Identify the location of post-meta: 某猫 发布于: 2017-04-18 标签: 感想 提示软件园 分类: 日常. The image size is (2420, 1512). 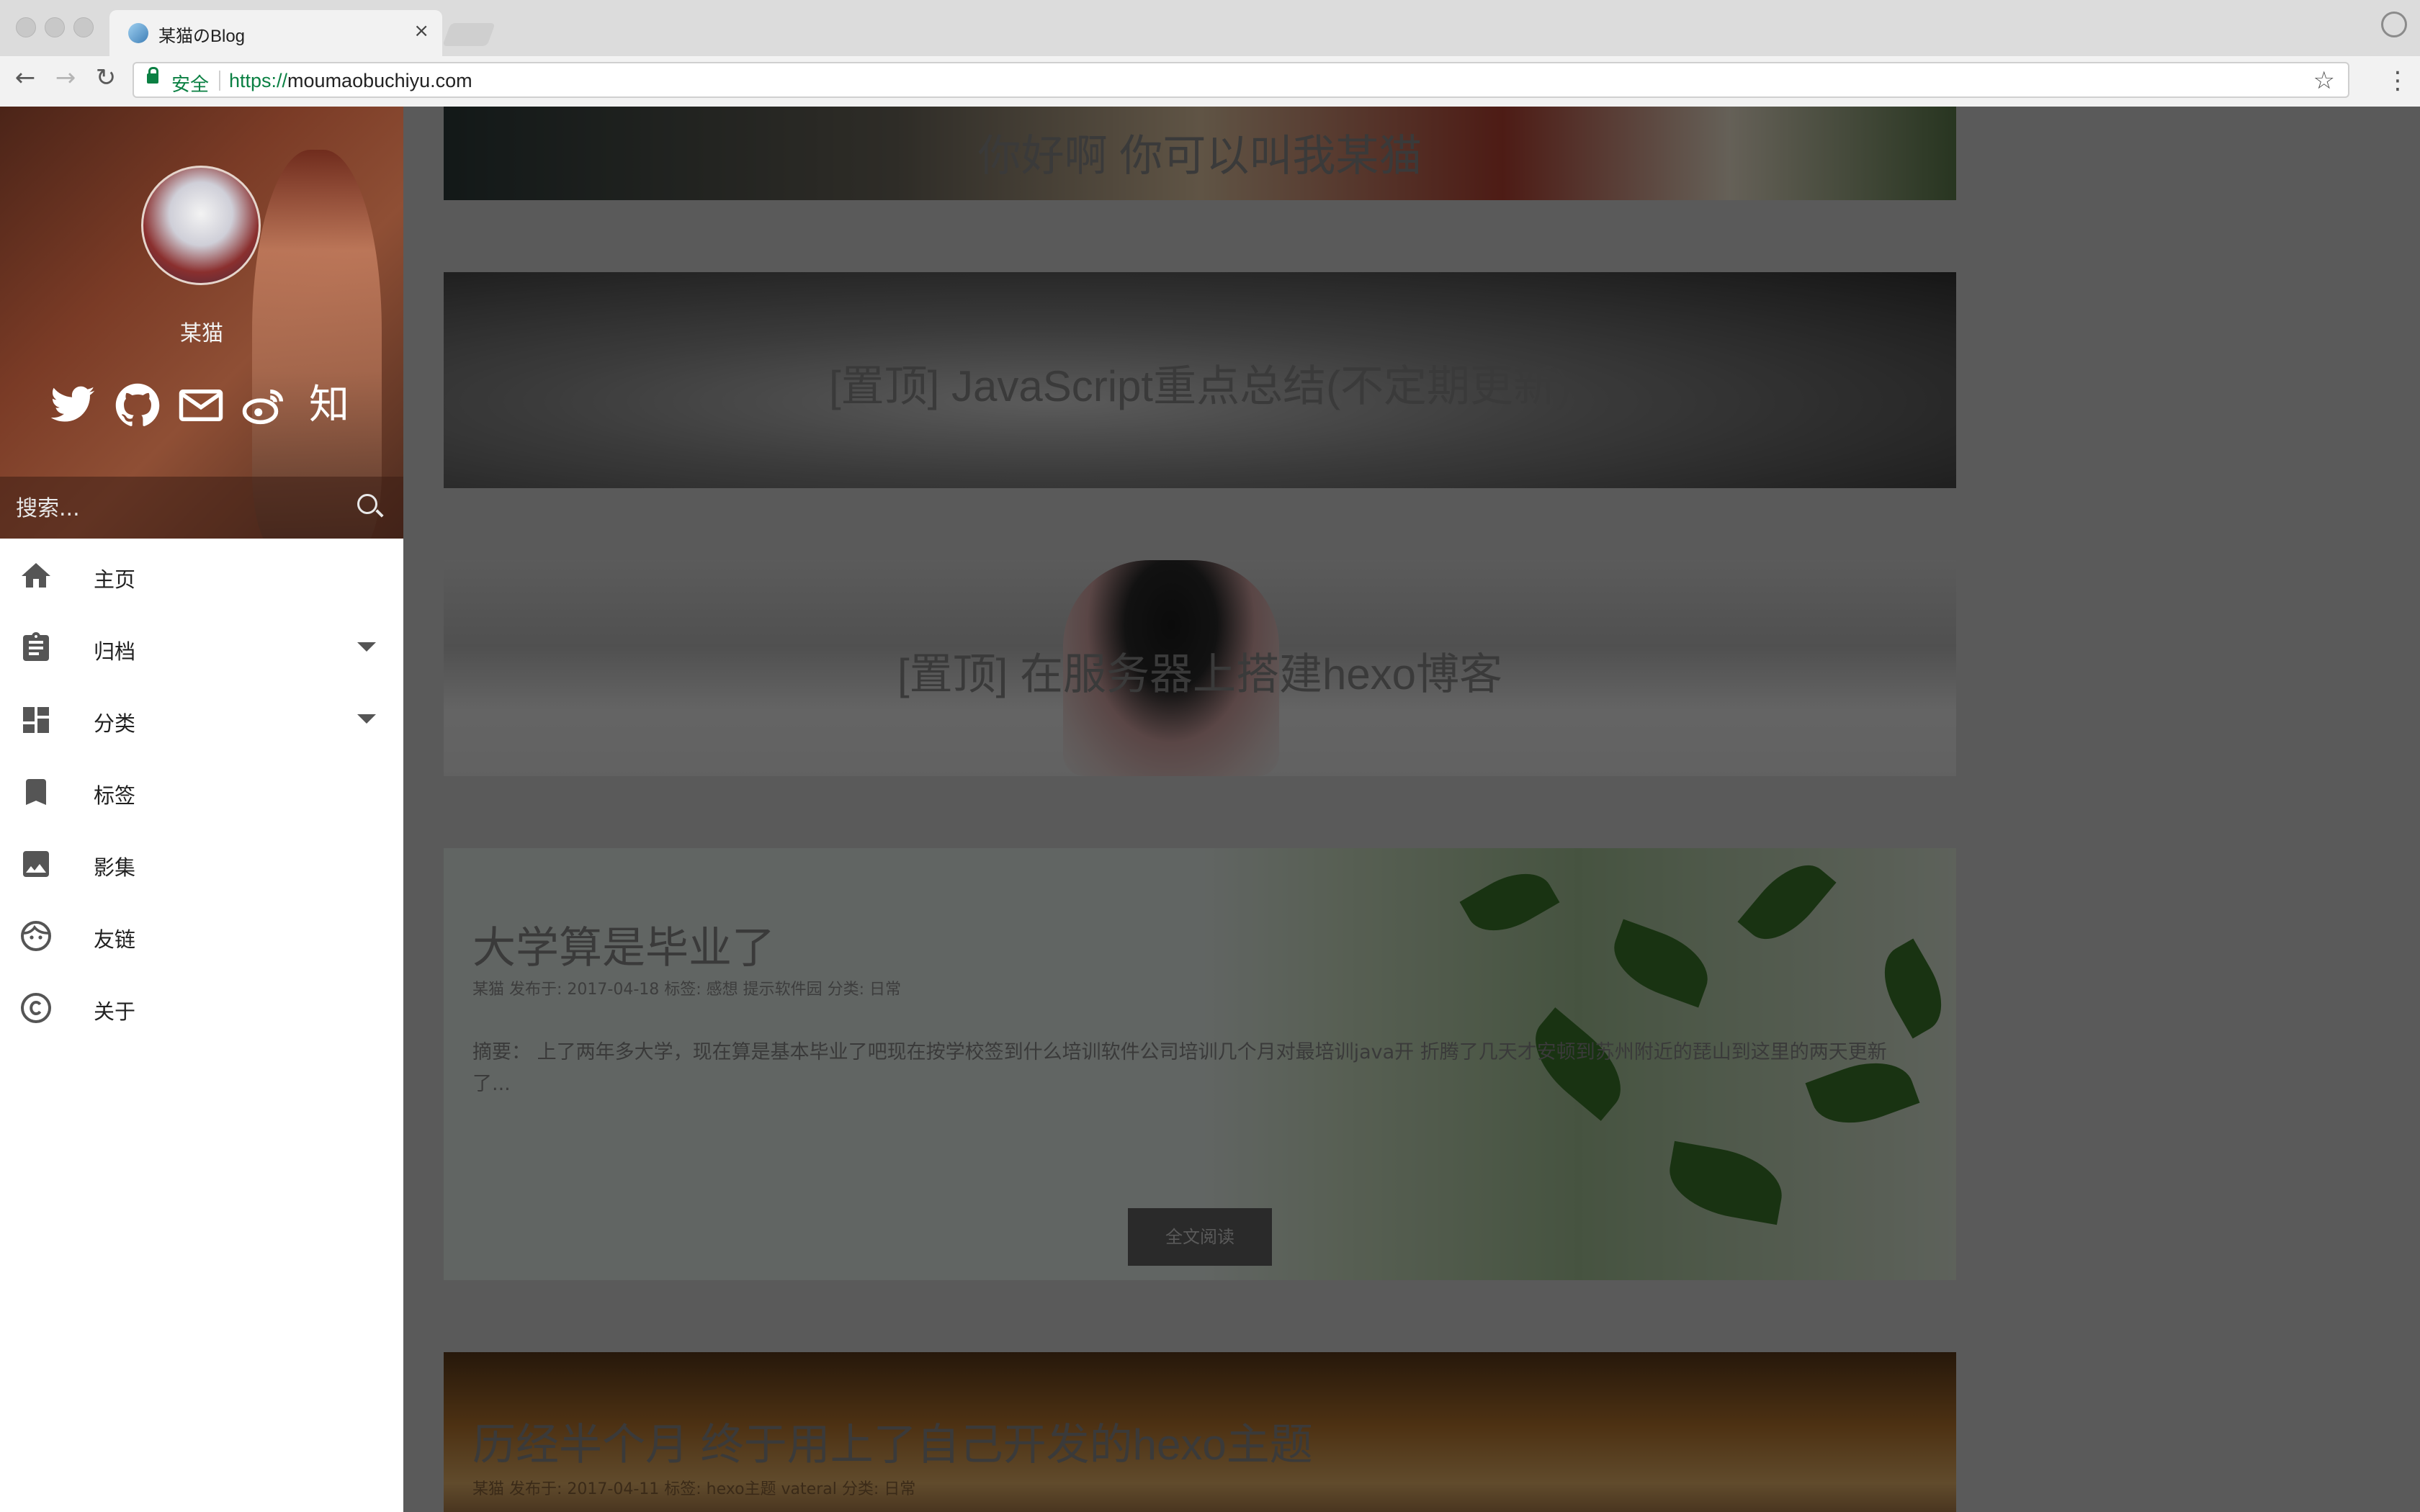
(687, 990).